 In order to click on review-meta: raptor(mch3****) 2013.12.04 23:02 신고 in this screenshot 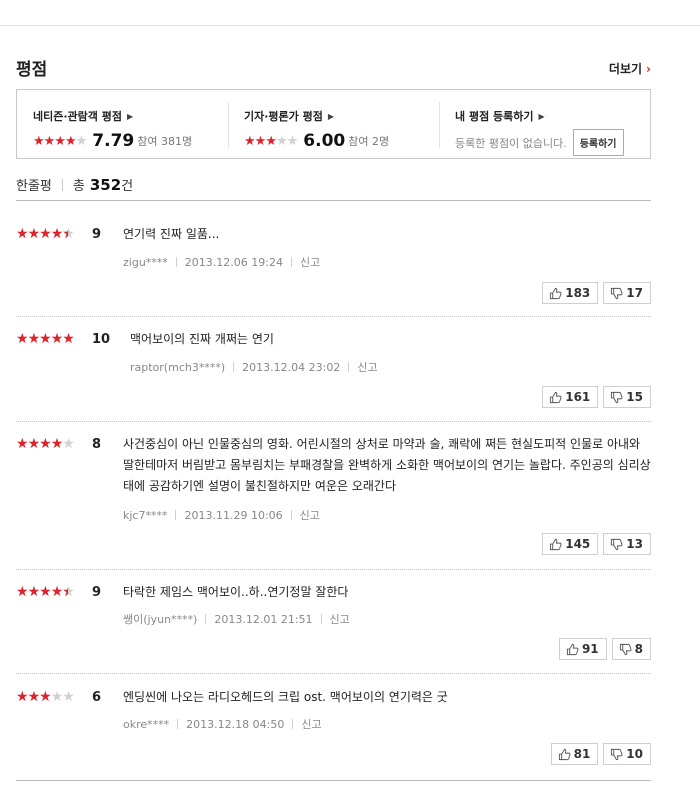, I will do `click(254, 367)`.